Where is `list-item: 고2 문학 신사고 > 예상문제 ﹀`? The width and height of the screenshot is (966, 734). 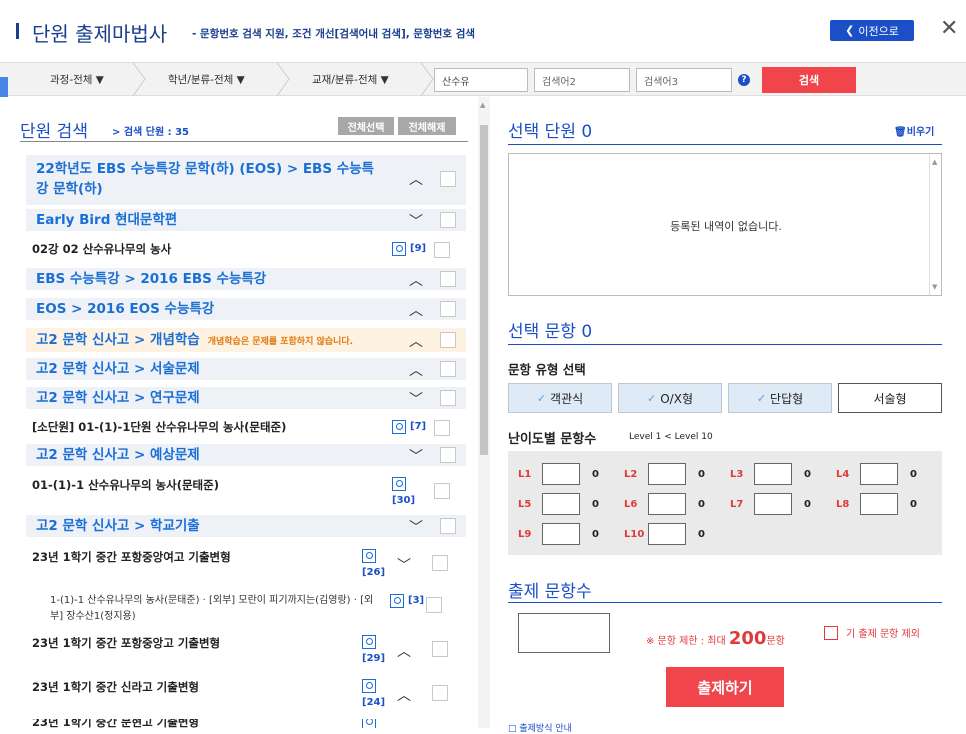
list-item: 고2 문학 신사고 > 예상문제 ﹀ is located at coordinates (246, 455).